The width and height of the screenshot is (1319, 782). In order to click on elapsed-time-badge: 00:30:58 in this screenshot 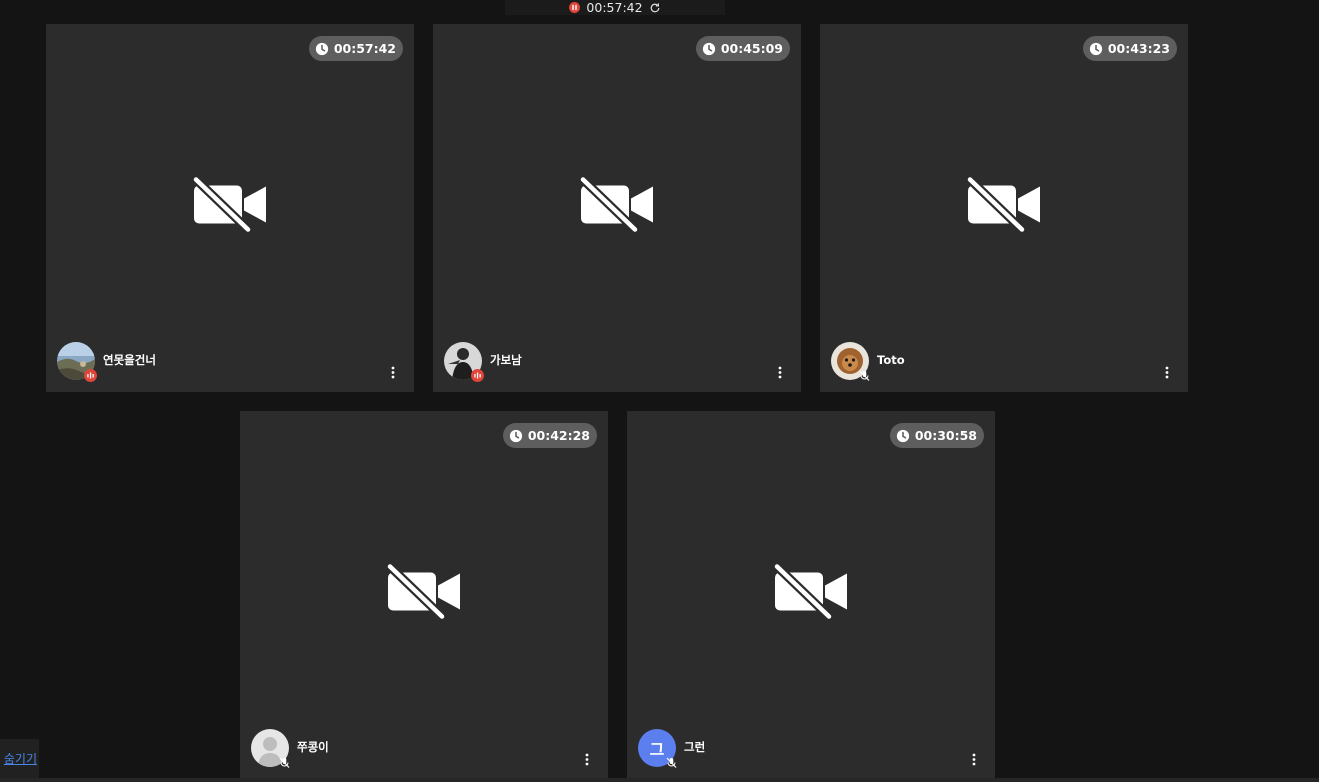, I will do `click(936, 435)`.